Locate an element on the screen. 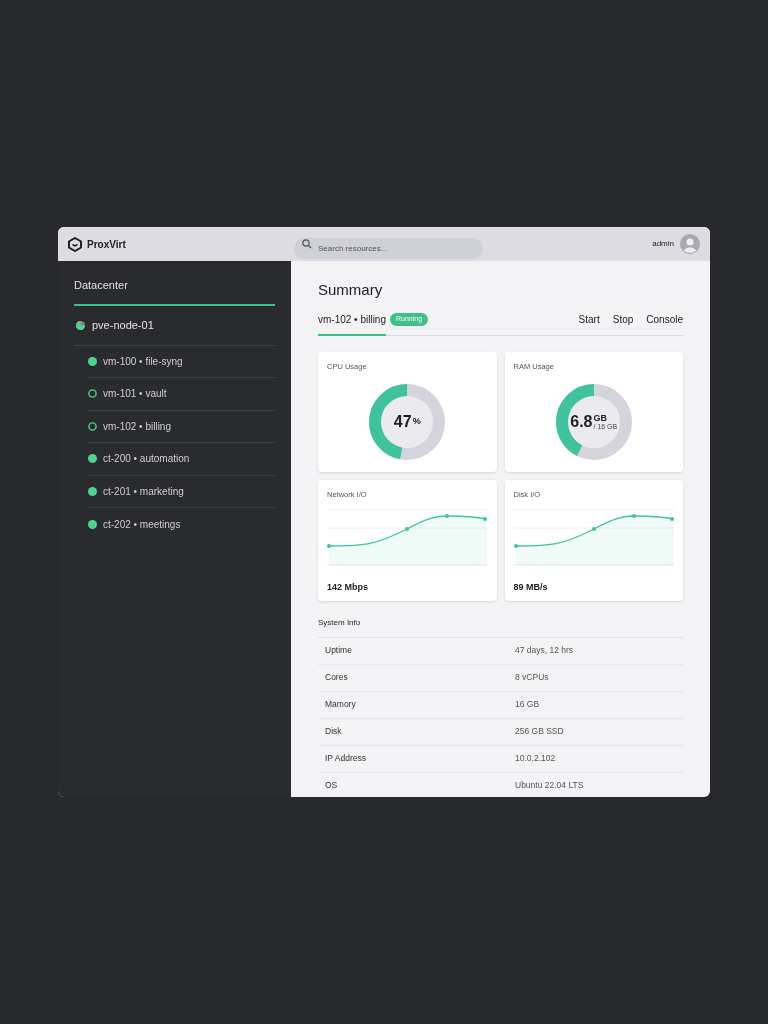 This screenshot has width=768, height=1024. gauge-unit: GB is located at coordinates (600, 418).